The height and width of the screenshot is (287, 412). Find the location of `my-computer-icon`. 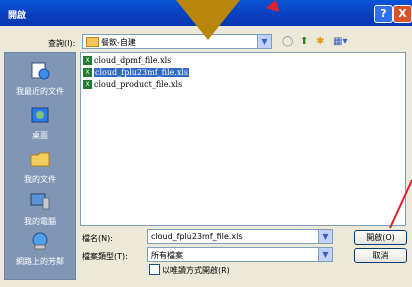

my-computer-icon is located at coordinates (40, 201).